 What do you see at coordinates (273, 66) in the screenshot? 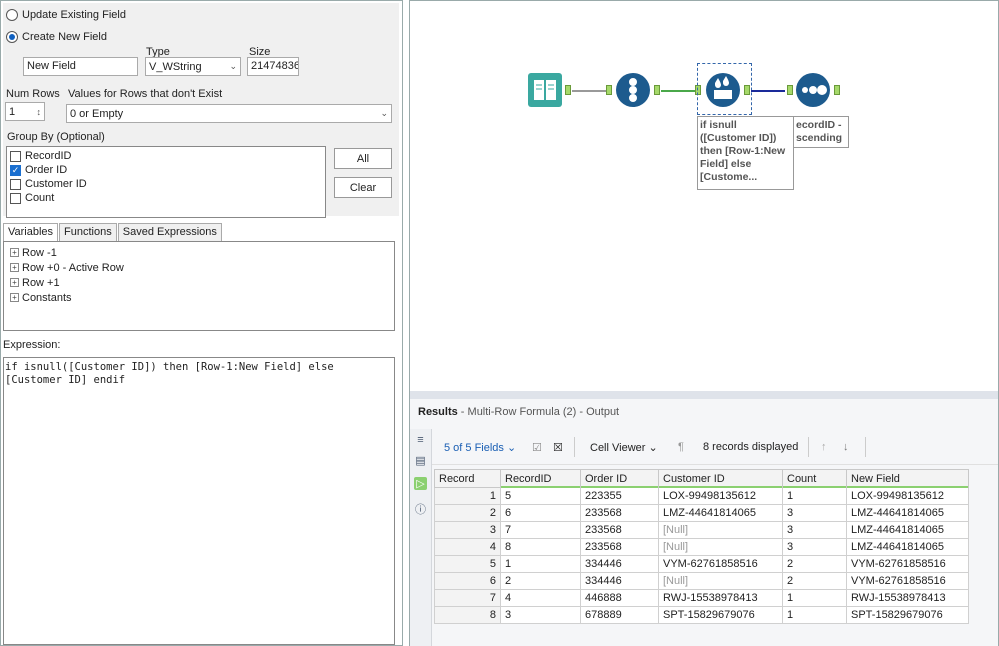
I see `size-input: 21474836` at bounding box center [273, 66].